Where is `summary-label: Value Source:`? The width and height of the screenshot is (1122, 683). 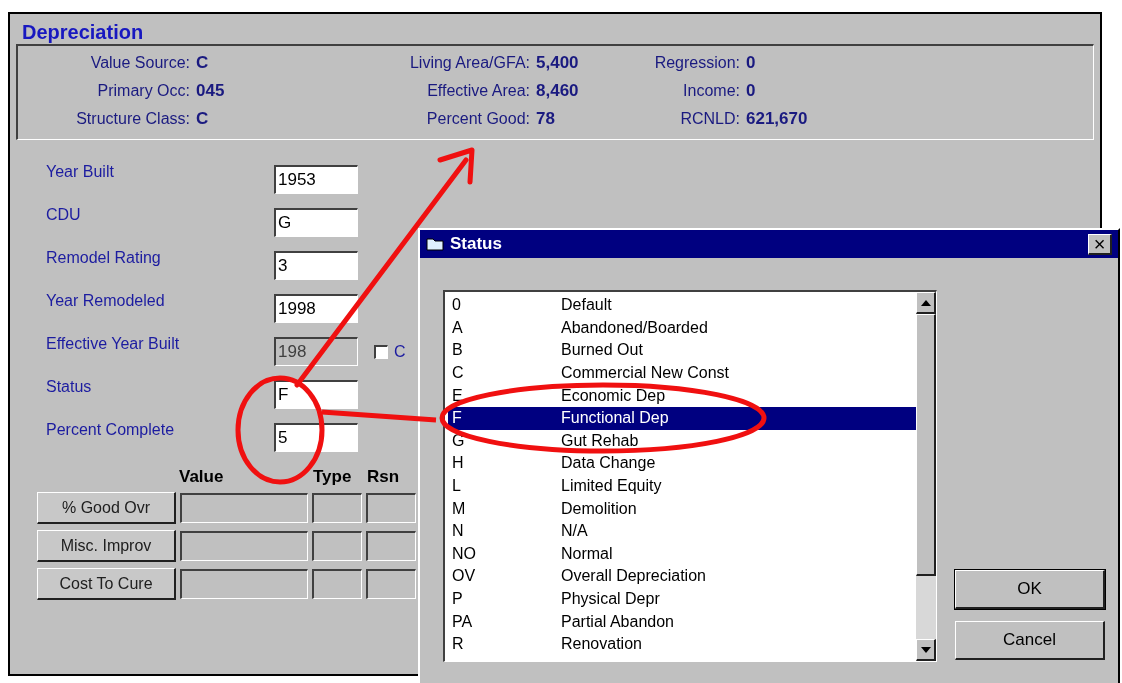 summary-label: Value Source: is located at coordinates (139, 63).